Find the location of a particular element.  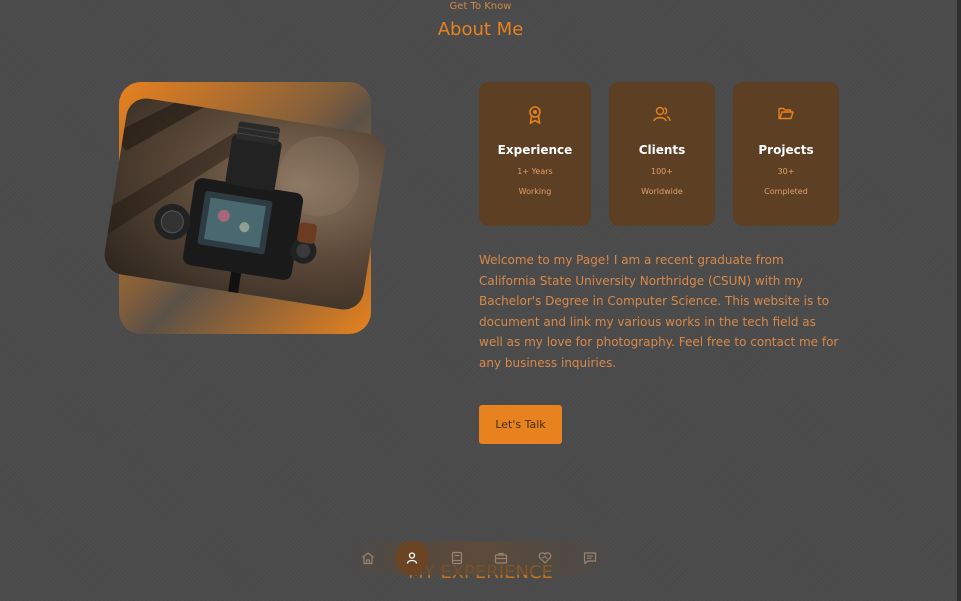

award-icon is located at coordinates (535, 115).